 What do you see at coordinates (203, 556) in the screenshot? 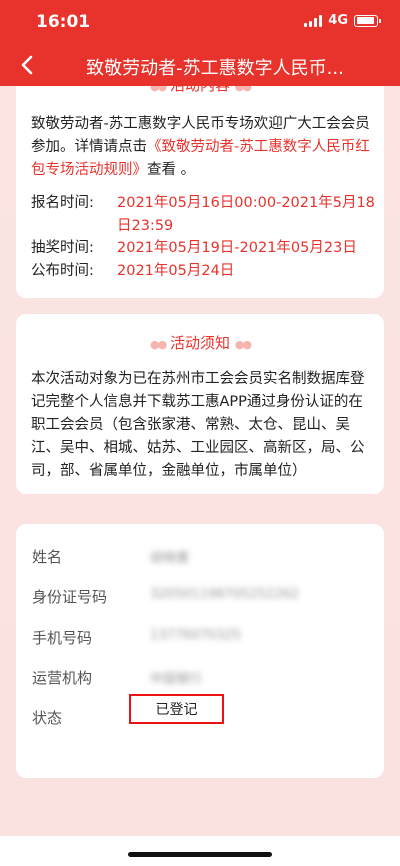
I see `name-row: 姓名 胡晓蕾` at bounding box center [203, 556].